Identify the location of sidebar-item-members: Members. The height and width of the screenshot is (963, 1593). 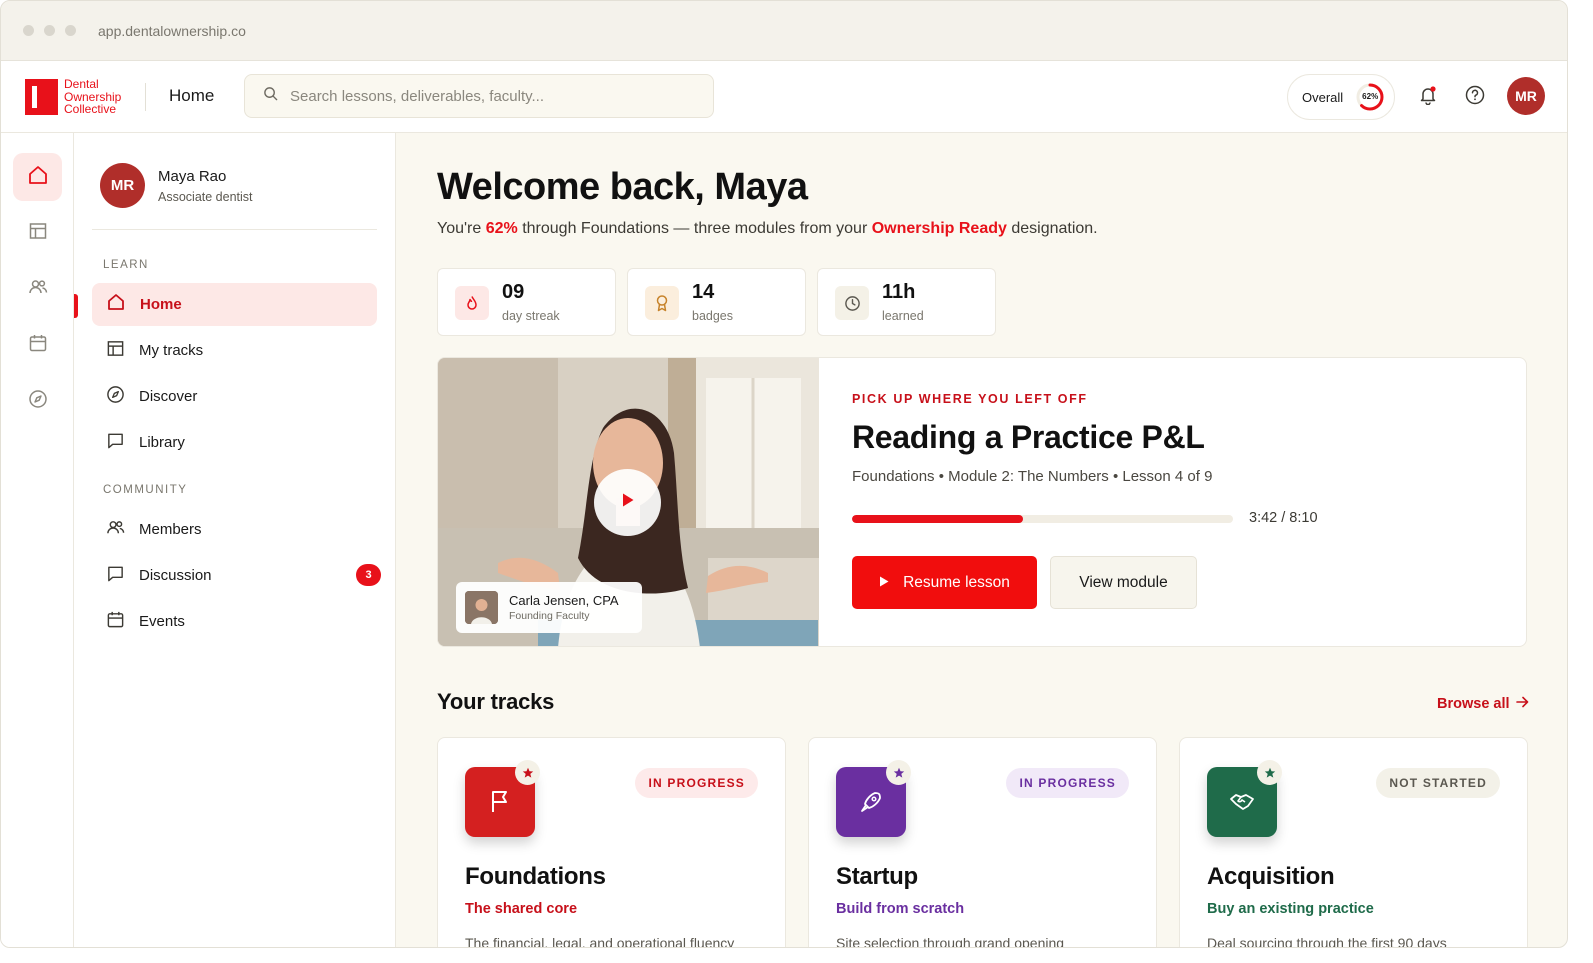
(234, 529).